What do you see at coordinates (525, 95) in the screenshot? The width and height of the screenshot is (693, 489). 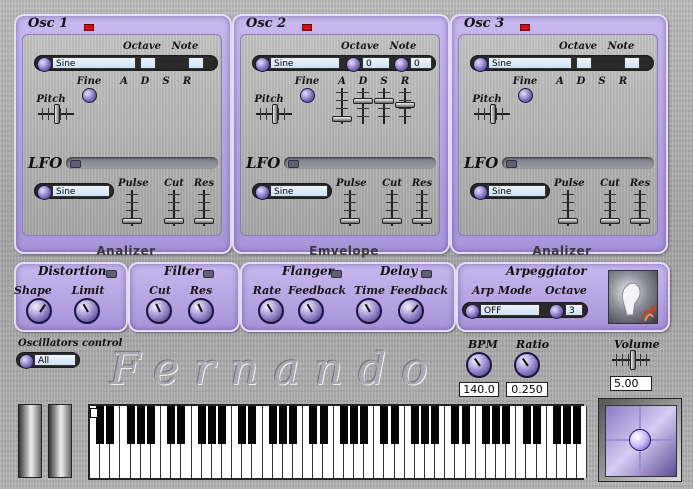 I see `osc3-fine-knob` at bounding box center [525, 95].